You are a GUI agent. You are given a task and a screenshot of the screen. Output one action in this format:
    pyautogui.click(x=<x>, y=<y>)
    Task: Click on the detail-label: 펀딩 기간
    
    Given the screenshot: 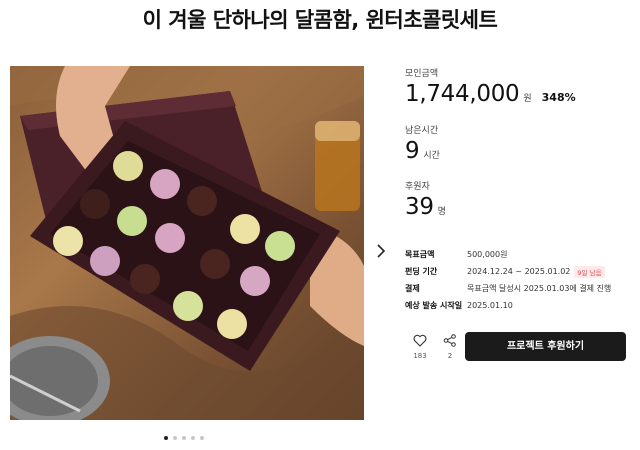 What is the action you would take?
    pyautogui.click(x=421, y=271)
    